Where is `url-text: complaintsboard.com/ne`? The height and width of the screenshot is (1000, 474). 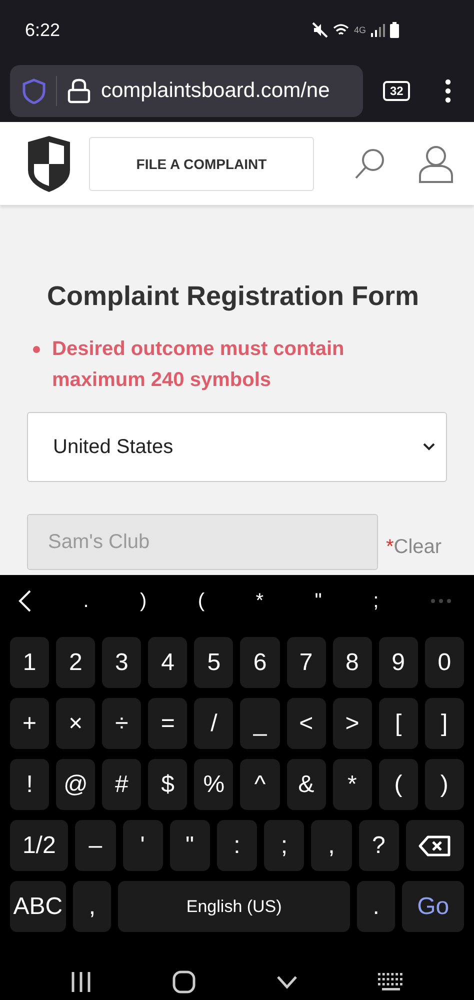 url-text: complaintsboard.com/ne is located at coordinates (215, 91).